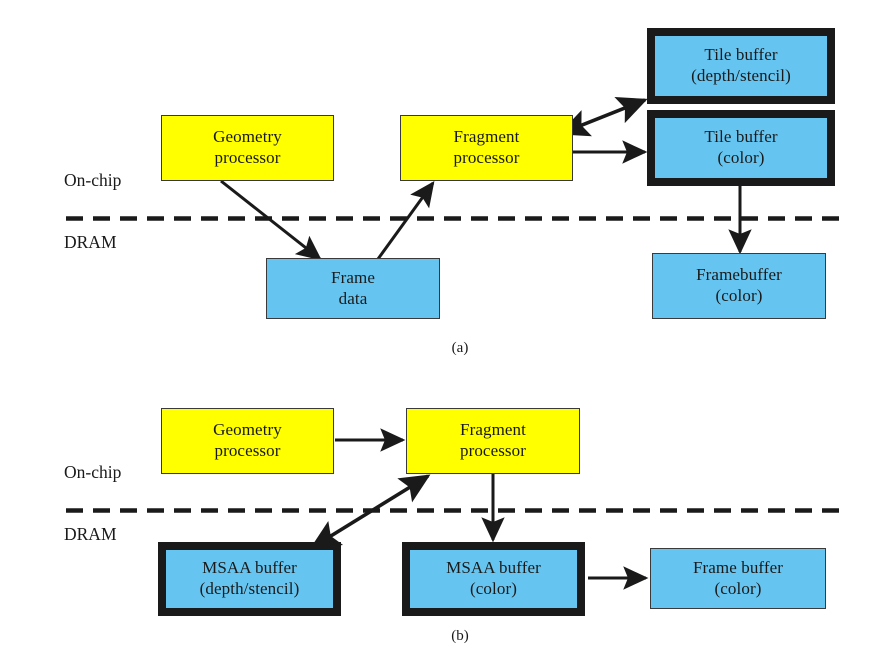 This screenshot has width=896, height=670. I want to click on node-geometry-processor-a: Geometry processor, so click(247, 148).